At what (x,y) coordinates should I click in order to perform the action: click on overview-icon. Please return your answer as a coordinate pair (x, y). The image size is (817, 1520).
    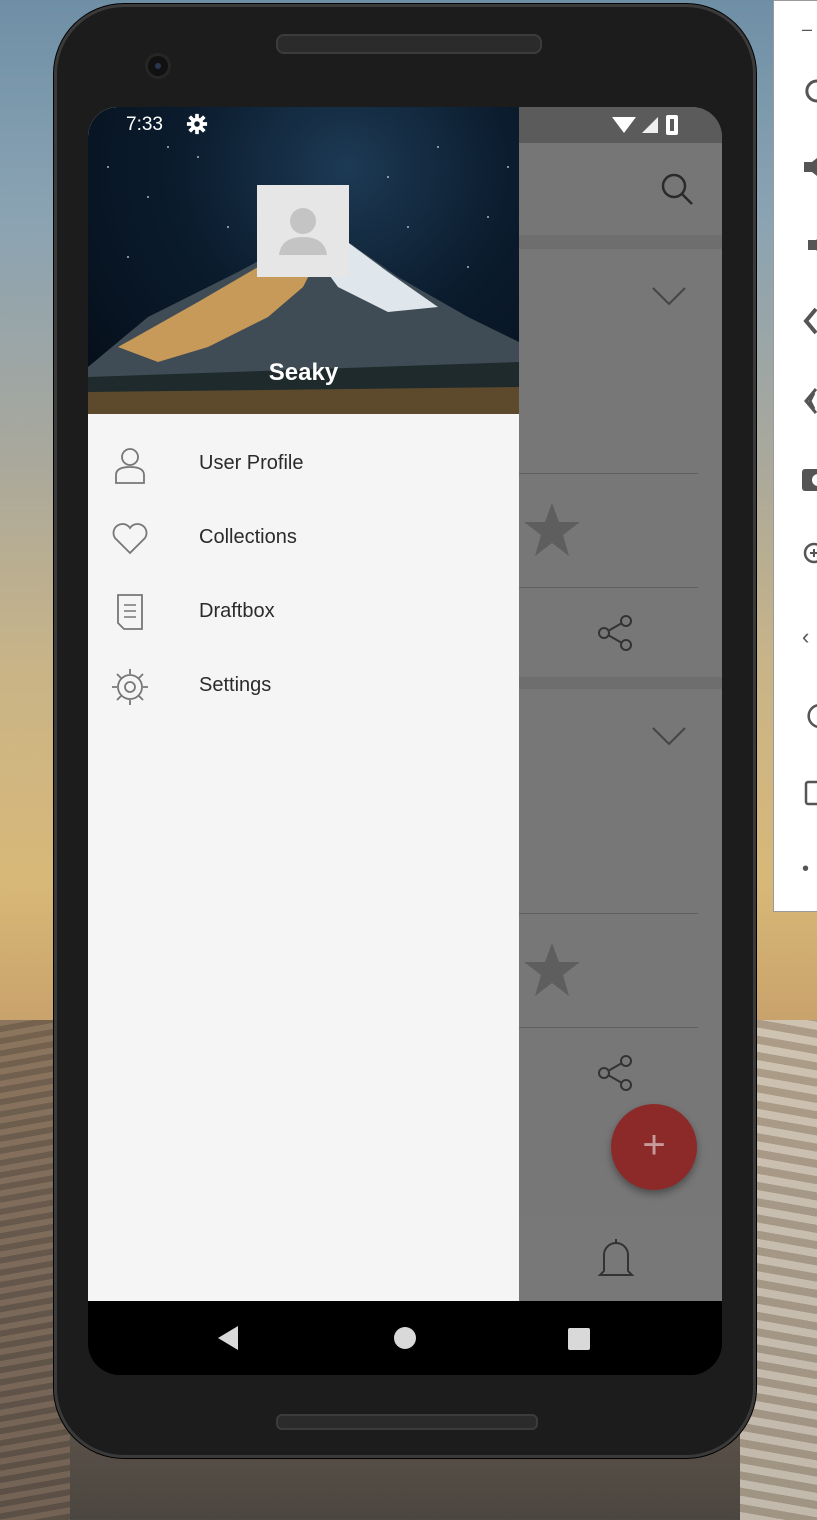
    Looking at the image, I should click on (809, 793).